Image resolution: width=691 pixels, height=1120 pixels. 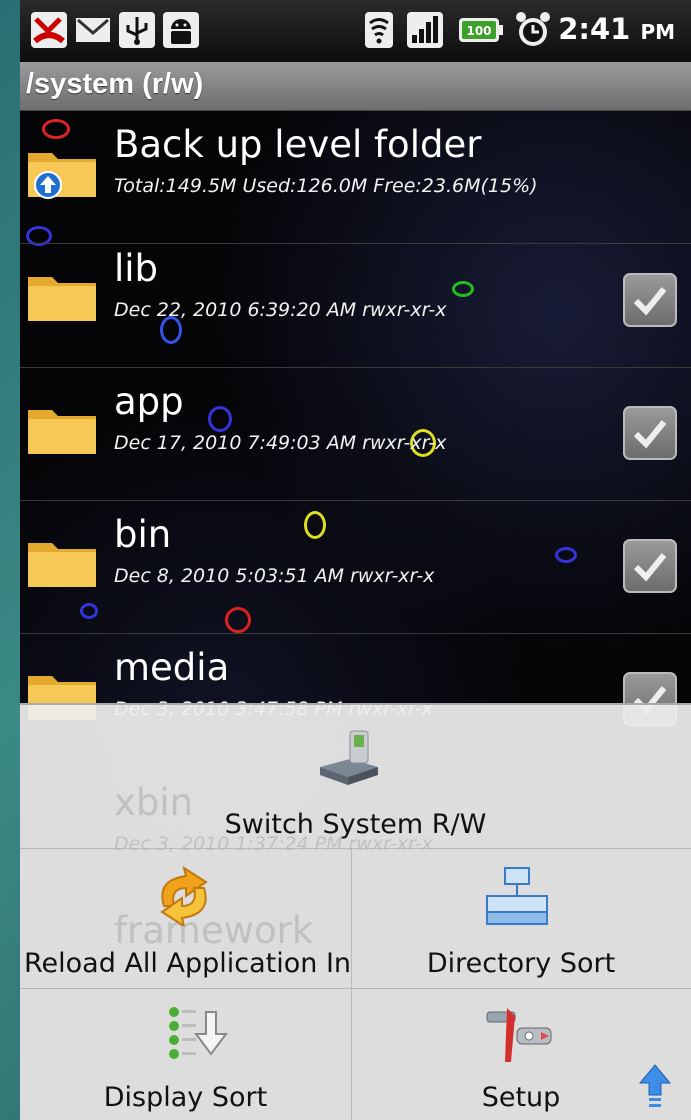 I want to click on wifi-icon, so click(x=379, y=30).